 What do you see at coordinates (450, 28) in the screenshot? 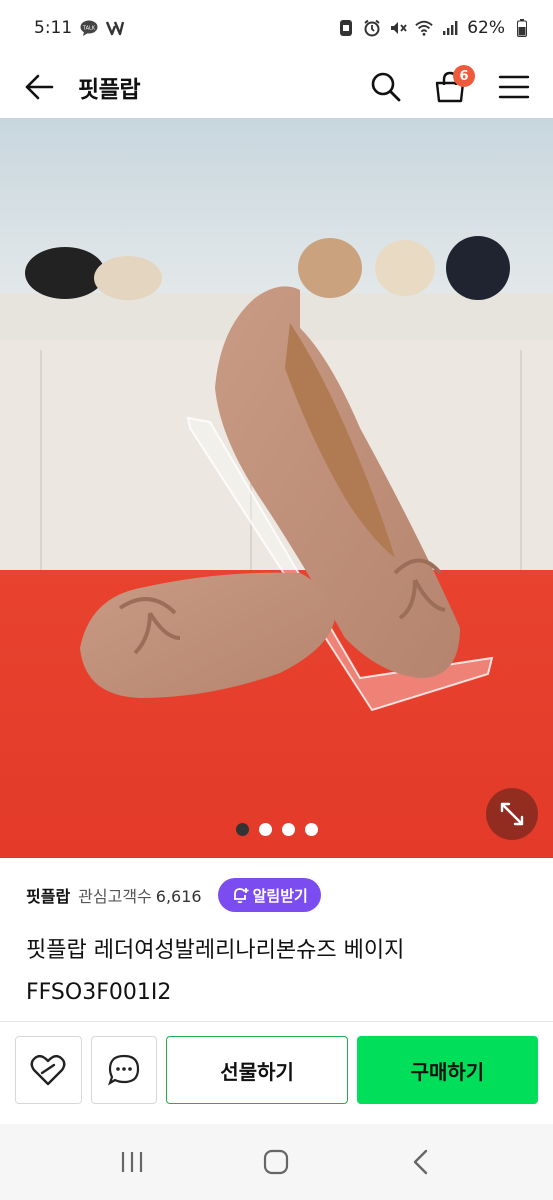
I see `signal-icon` at bounding box center [450, 28].